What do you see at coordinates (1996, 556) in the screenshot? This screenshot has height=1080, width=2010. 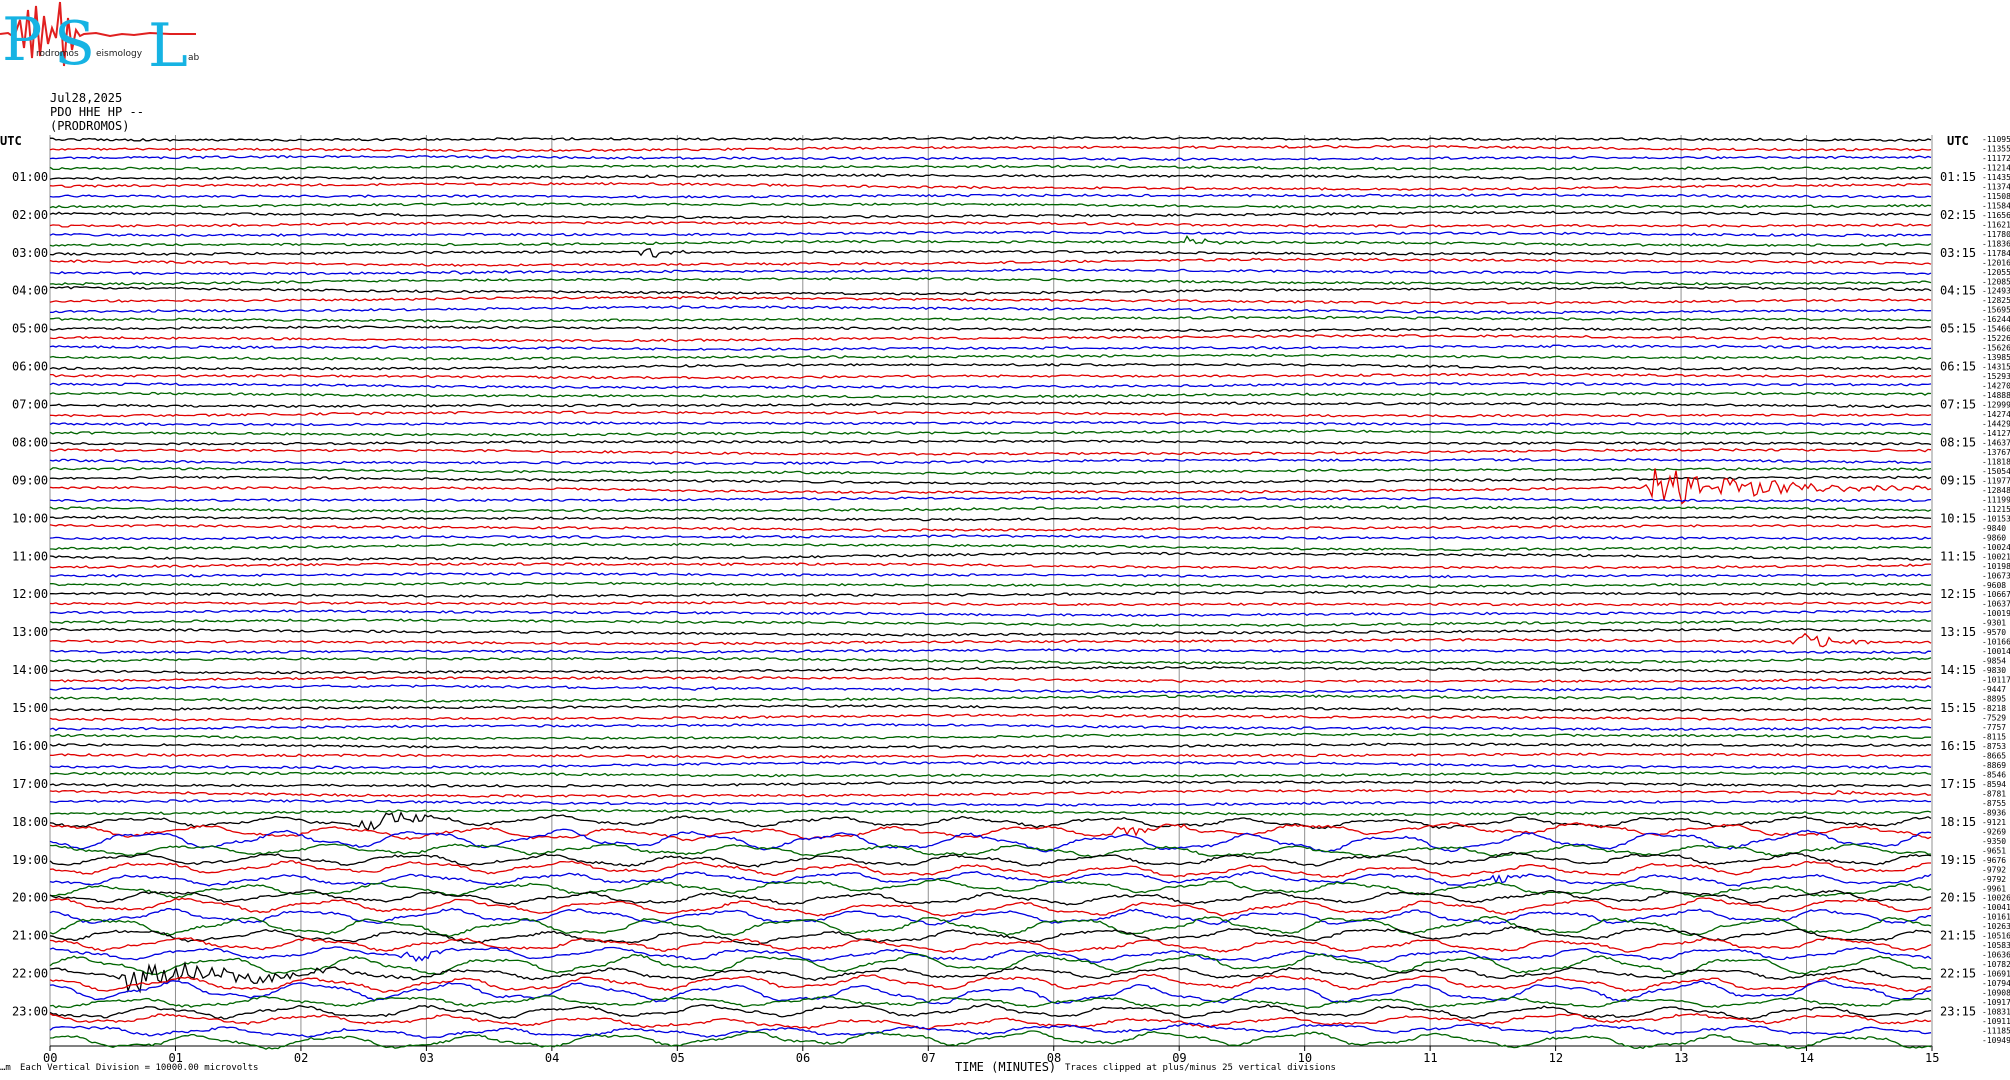 I see `trace-offset-label: -10021` at bounding box center [1996, 556].